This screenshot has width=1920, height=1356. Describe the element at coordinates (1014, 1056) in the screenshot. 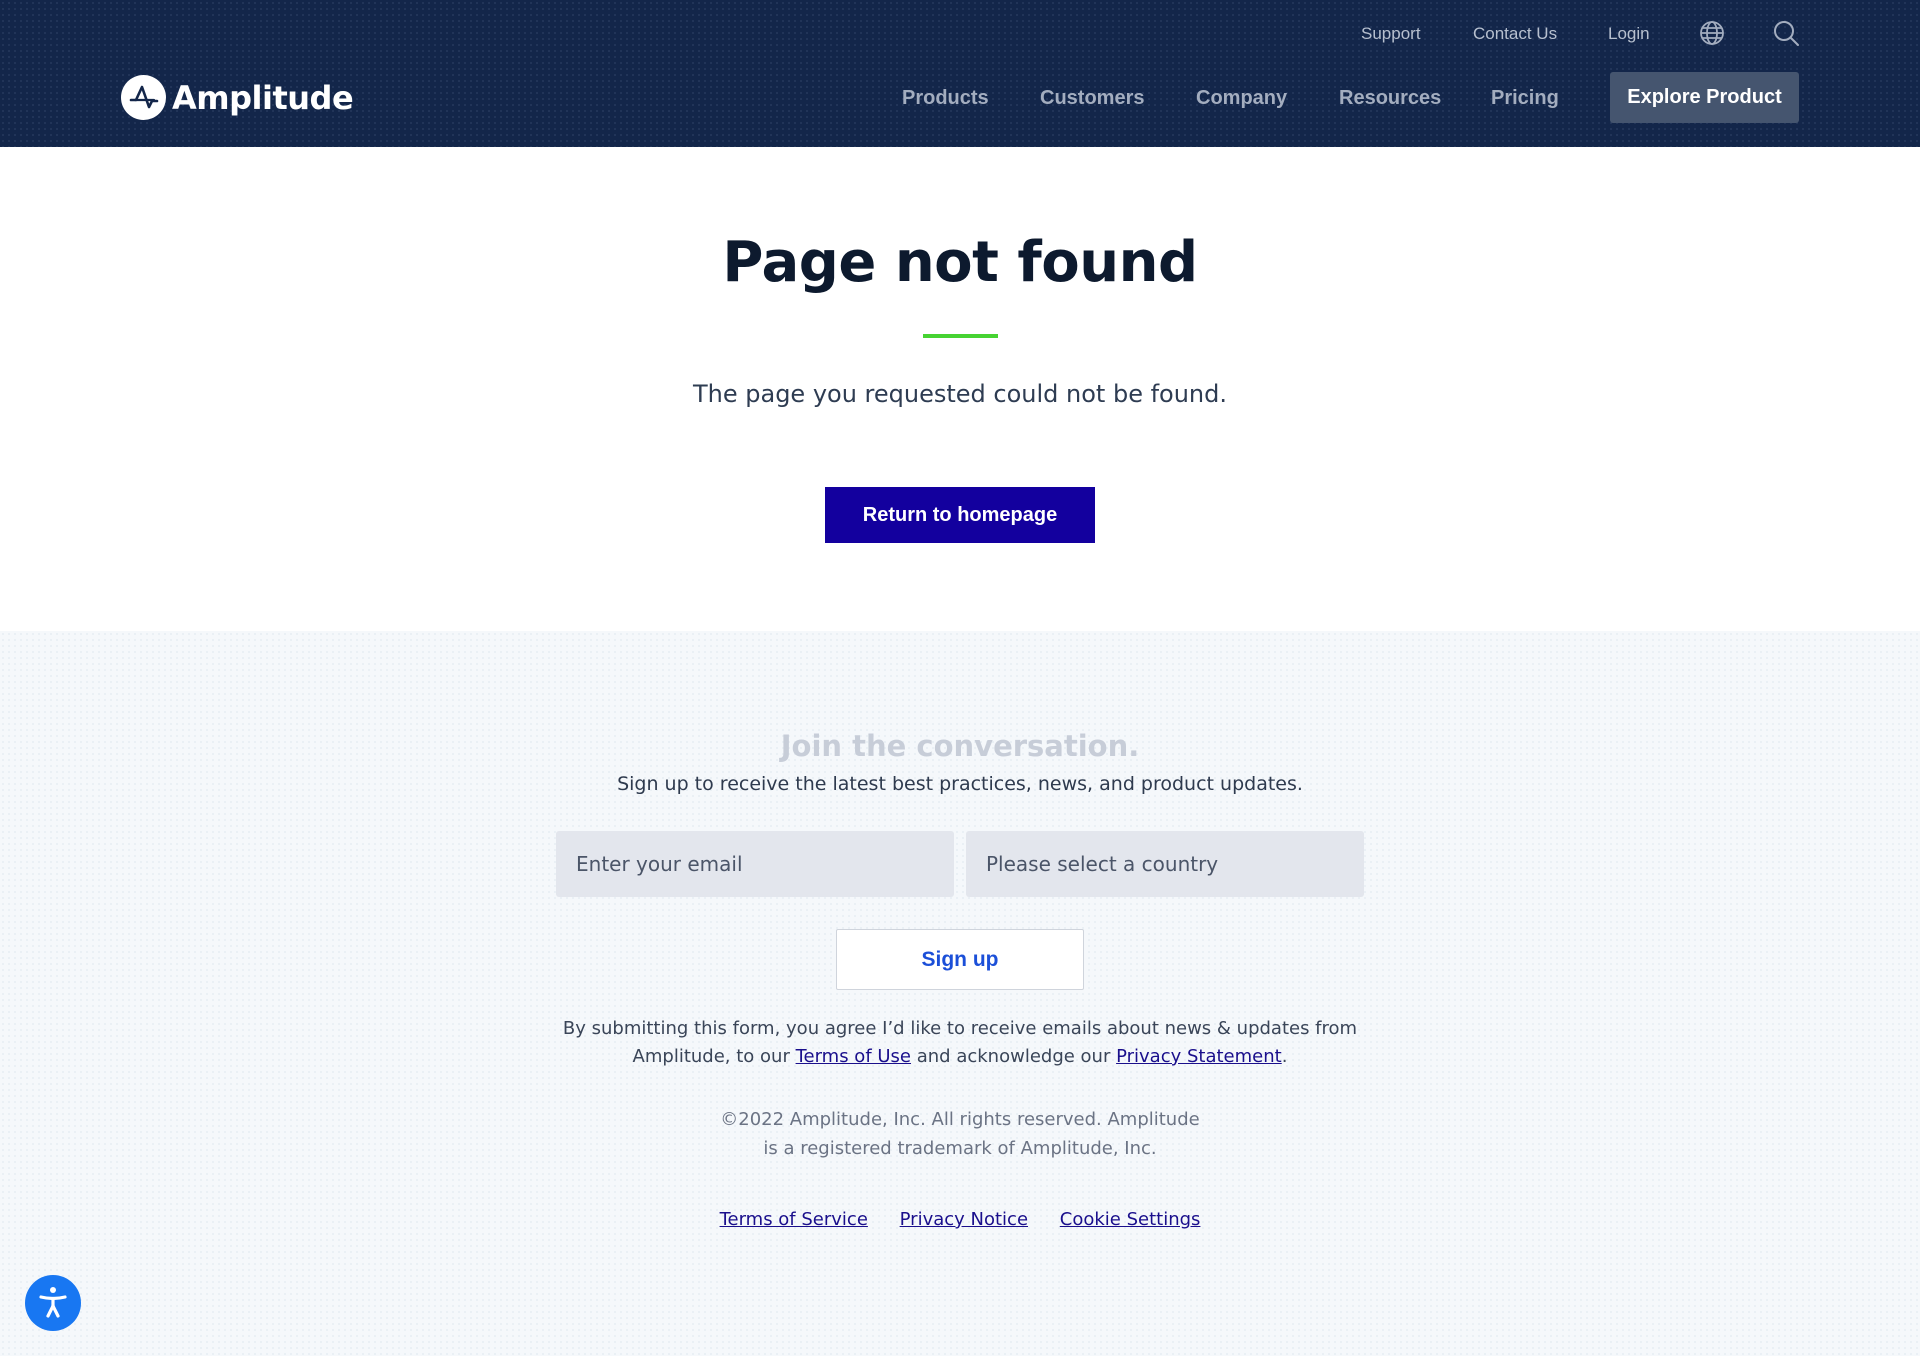

I see `consent-middle: and acknowledge our` at that location.